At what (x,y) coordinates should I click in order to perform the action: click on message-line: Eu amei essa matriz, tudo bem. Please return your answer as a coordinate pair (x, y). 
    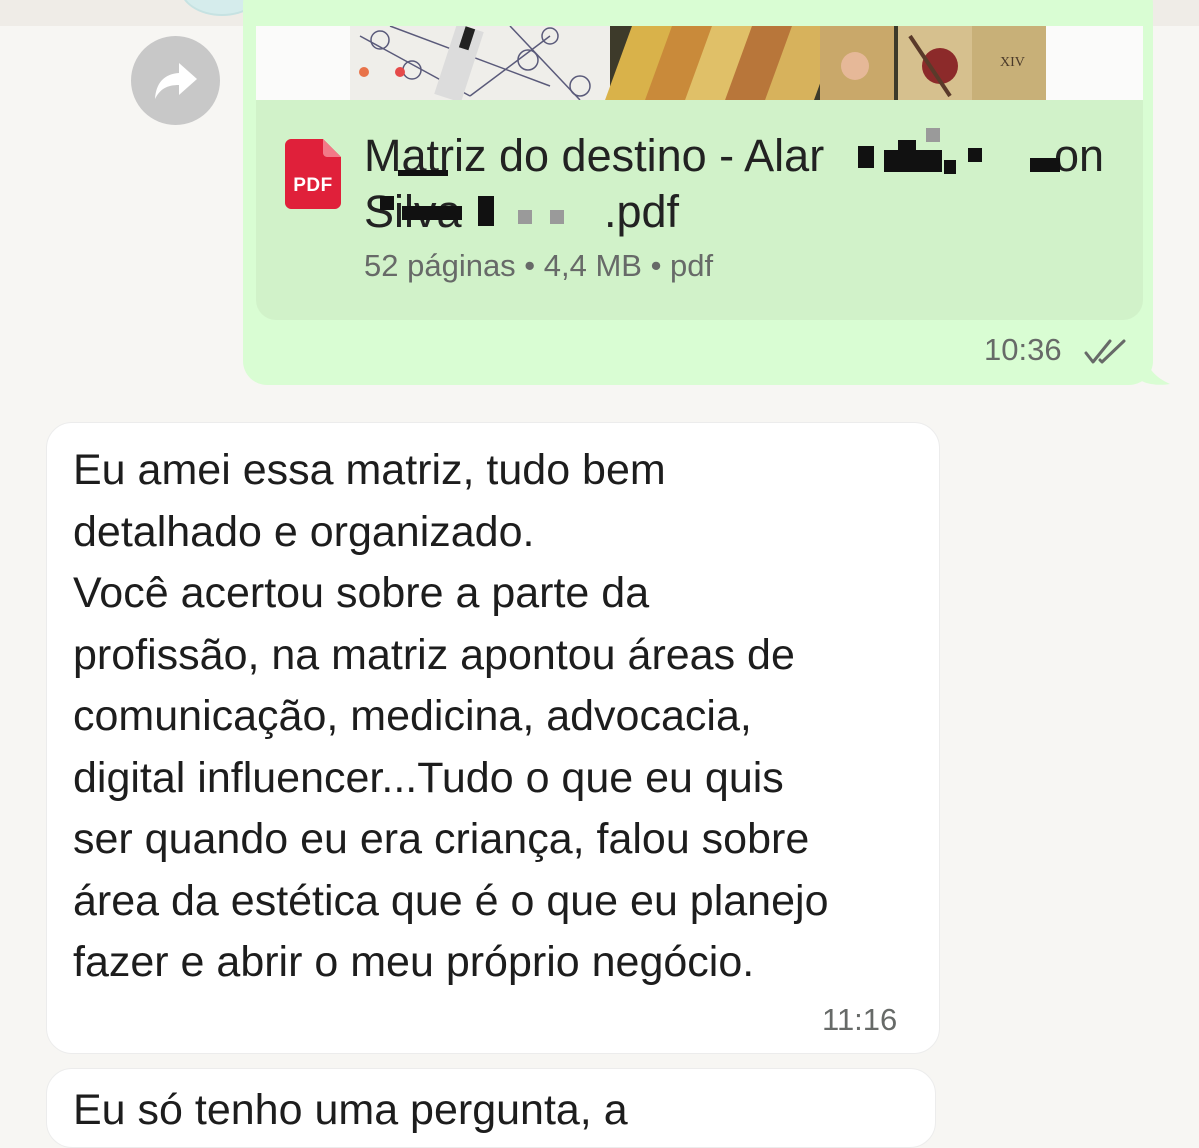
    Looking at the image, I should click on (369, 470).